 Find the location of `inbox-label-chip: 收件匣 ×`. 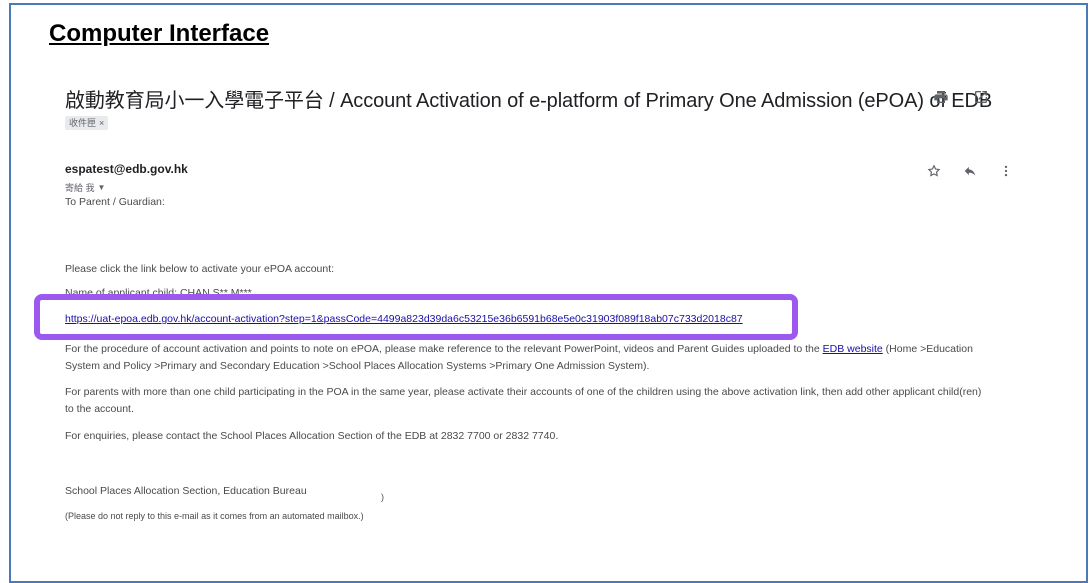

inbox-label-chip: 收件匣 × is located at coordinates (87, 123).